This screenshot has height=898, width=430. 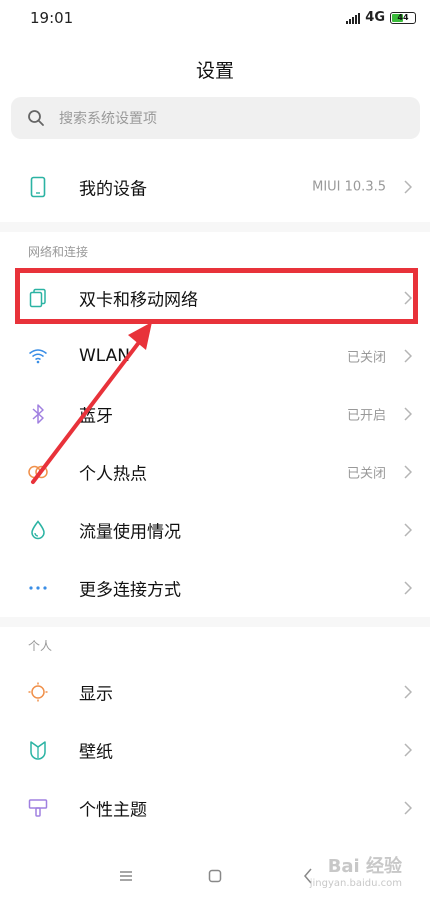 I want to click on hotspot-row: 个人热点 已关闭, so click(x=215, y=472).